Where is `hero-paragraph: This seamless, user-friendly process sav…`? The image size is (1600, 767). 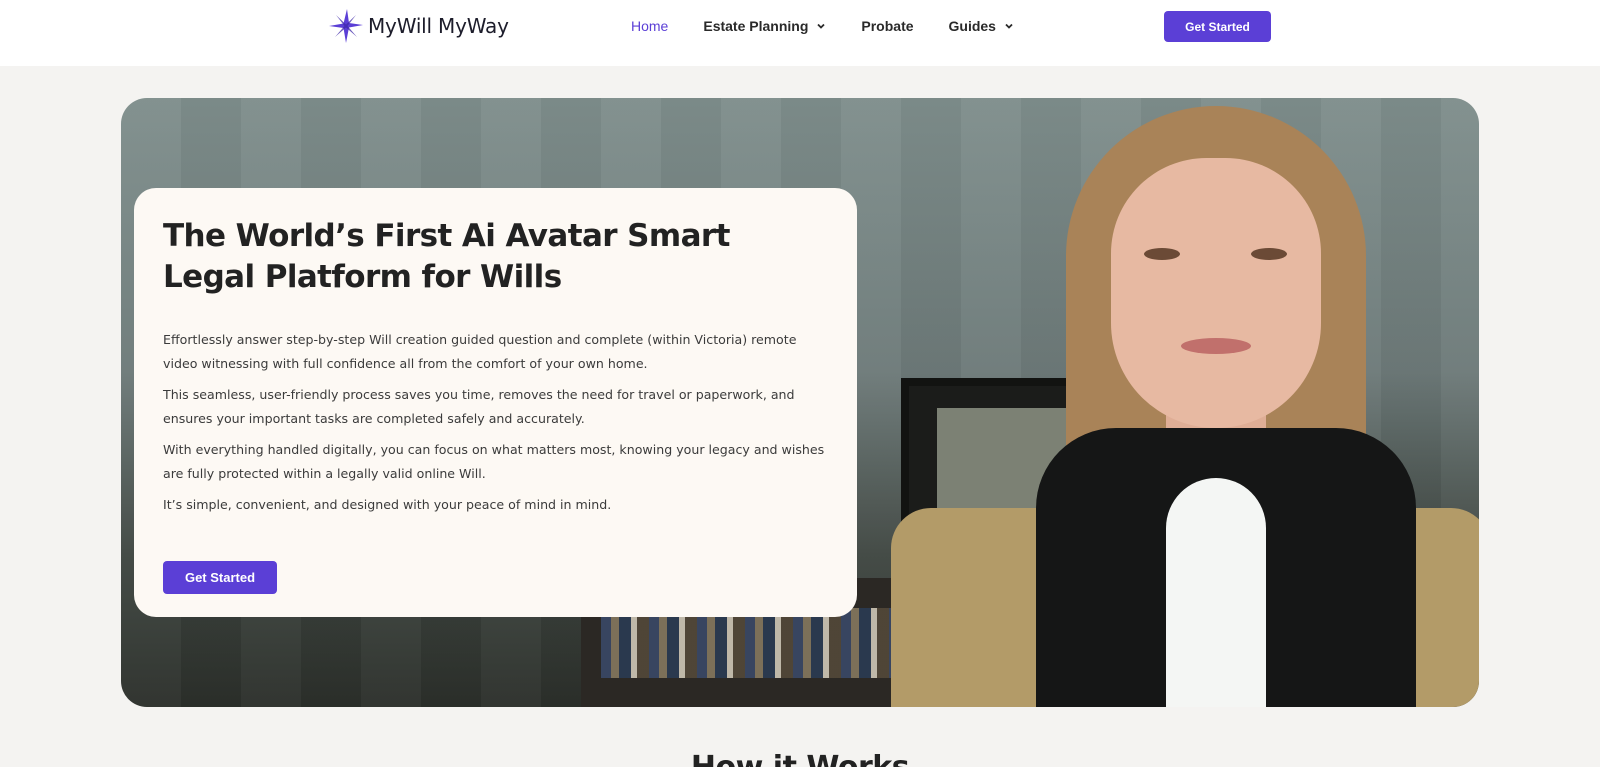 hero-paragraph: This seamless, user-friendly process sav… is located at coordinates (479, 406).